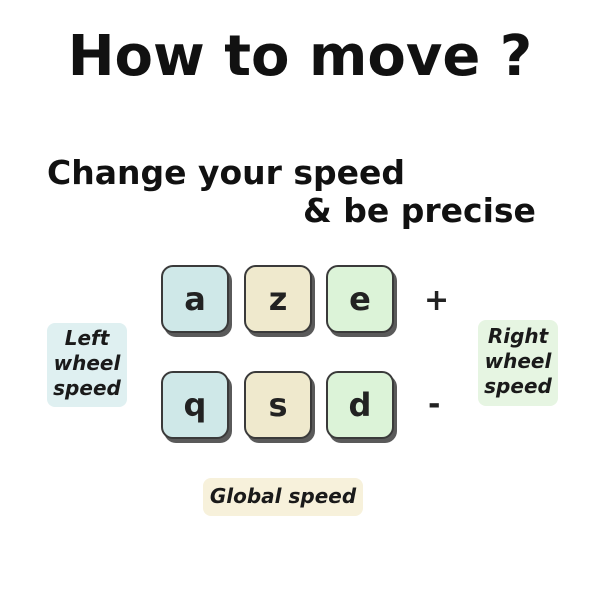 This screenshot has width=600, height=600. I want to click on subtitle-line-1: Change your speed, so click(226, 172).